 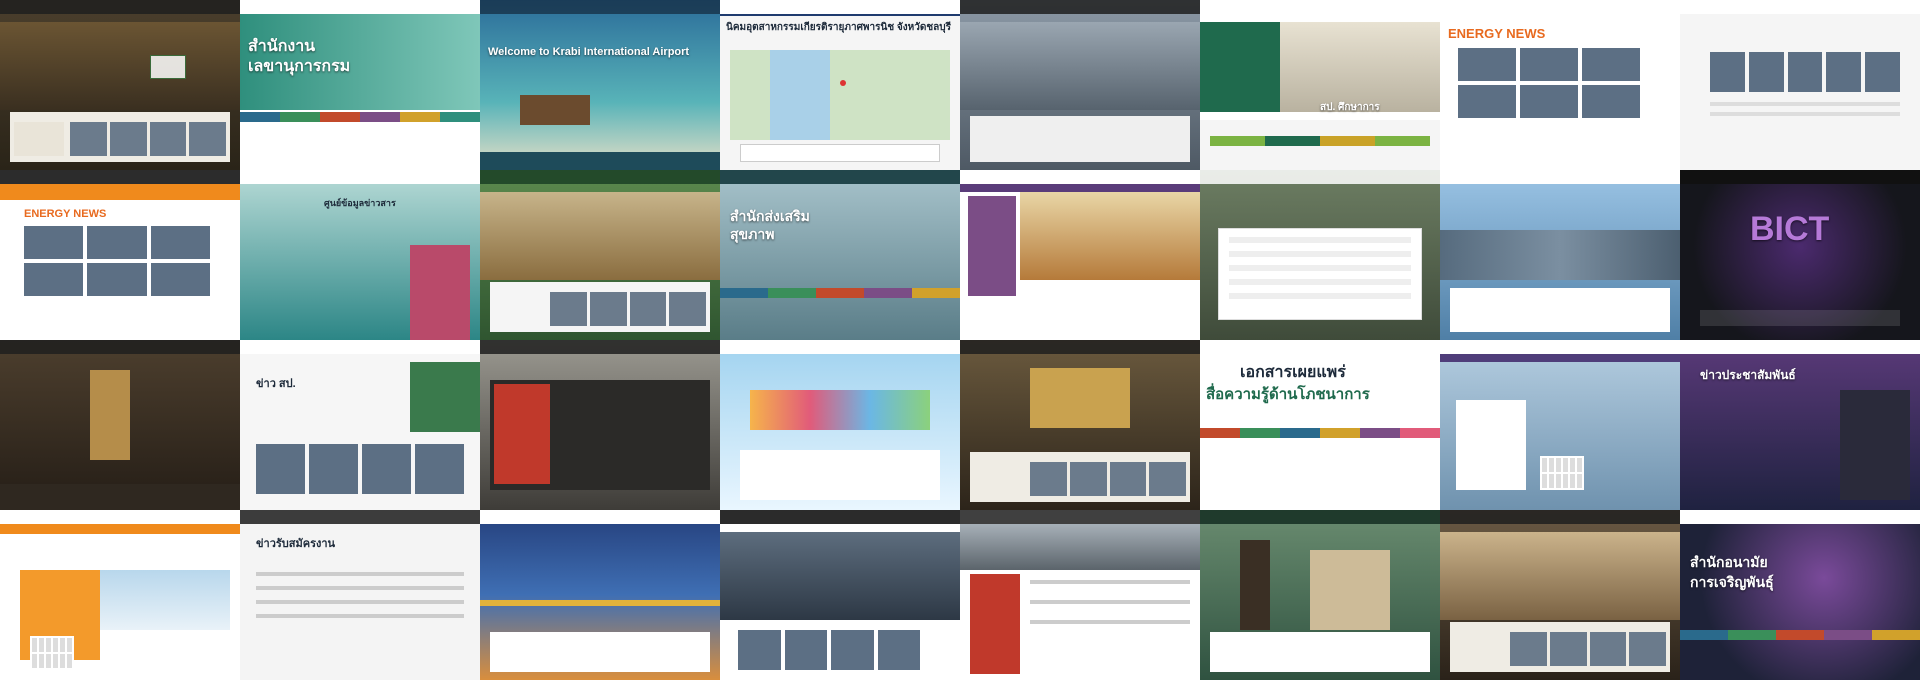 I want to click on tile-energy-news: ENERGY NEWS, so click(x=1560, y=85).